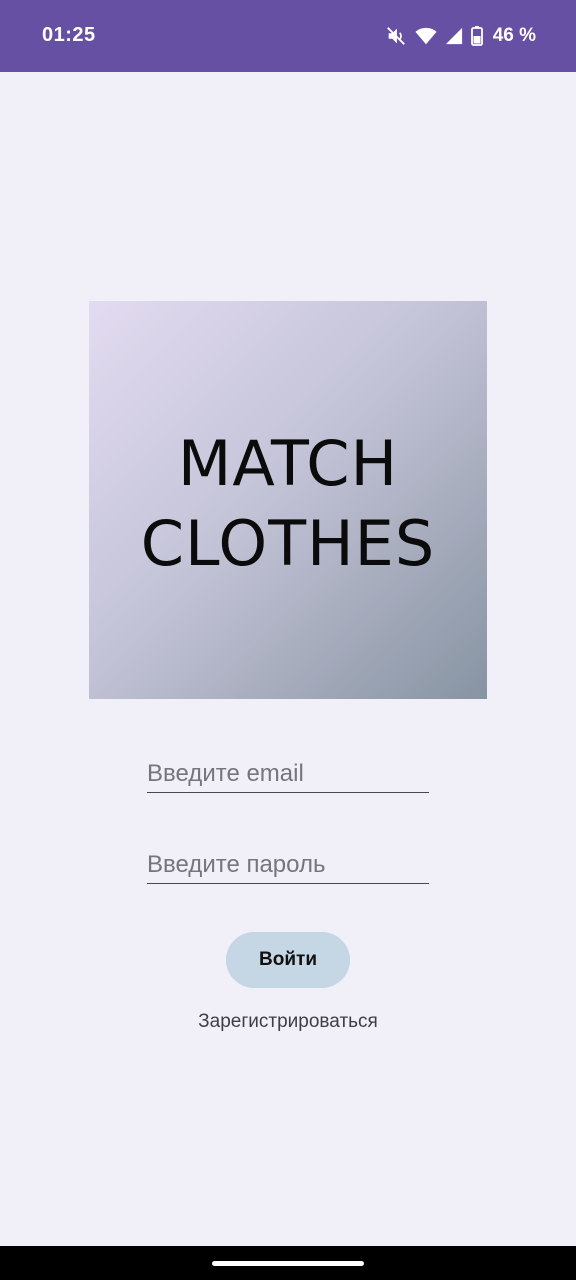 This screenshot has width=576, height=1280. Describe the element at coordinates (288, 463) in the screenshot. I see `logo-line-match: MATCH` at that location.